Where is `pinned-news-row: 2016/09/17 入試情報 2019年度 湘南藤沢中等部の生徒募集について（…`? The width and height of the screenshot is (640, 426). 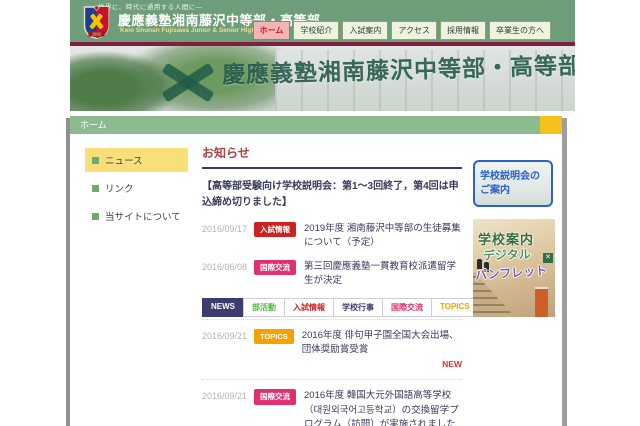
pinned-news-row: 2016/09/17 入試情報 2019年度 湘南藤沢中等部の生徒募集について（… is located at coordinates (332, 236).